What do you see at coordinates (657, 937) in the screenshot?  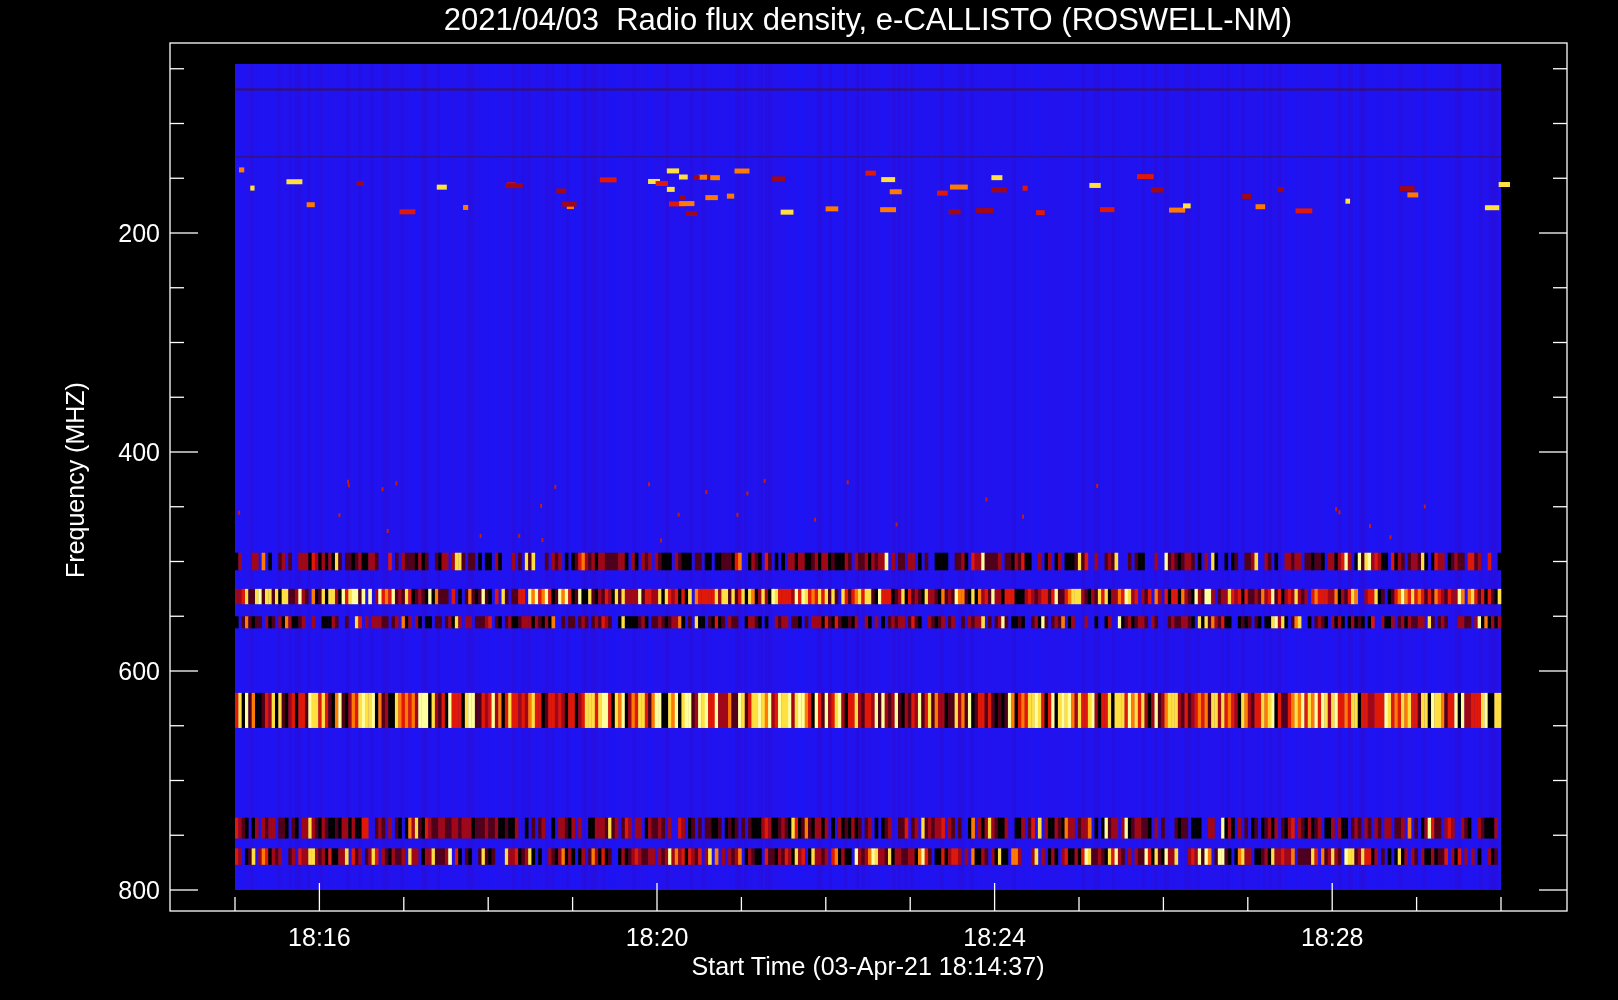 I see `x-tick-label: 18:20` at bounding box center [657, 937].